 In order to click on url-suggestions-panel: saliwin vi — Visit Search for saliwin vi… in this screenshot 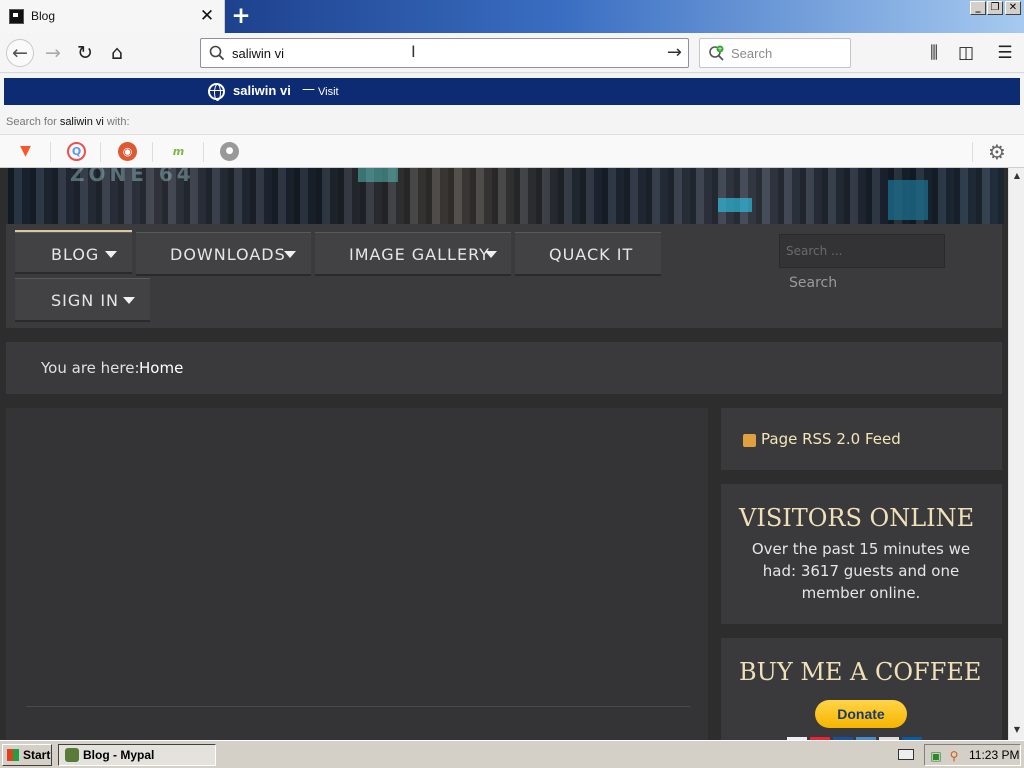, I will do `click(512, 121)`.